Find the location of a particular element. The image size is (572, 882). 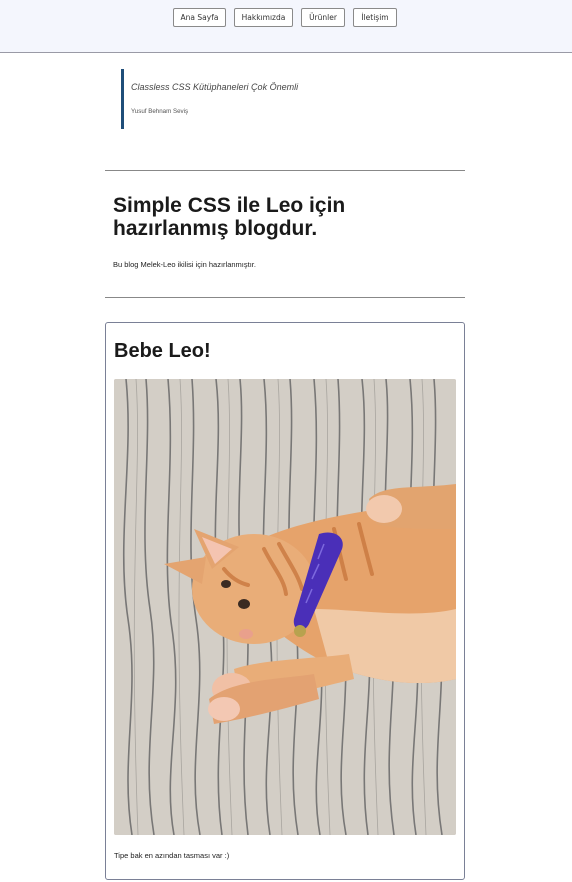

top-navigation: Ana Sayfa Hakkımızda Ürünler İletişim is located at coordinates (286, 26).